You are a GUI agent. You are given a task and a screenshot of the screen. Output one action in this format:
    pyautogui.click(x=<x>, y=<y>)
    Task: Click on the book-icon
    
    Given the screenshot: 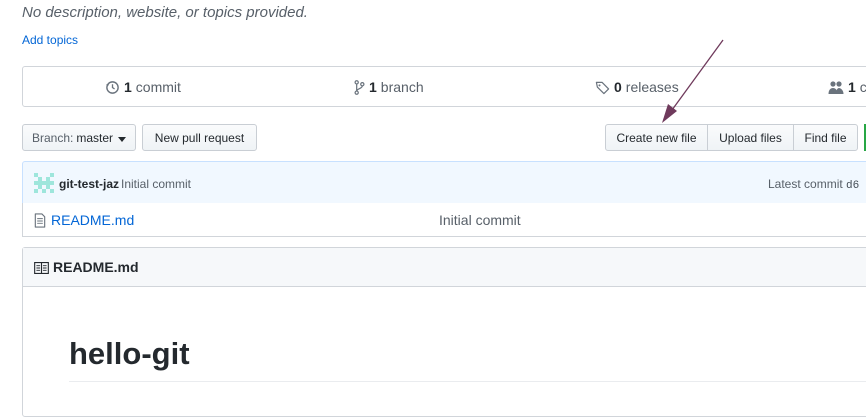 What is the action you would take?
    pyautogui.click(x=41, y=270)
    